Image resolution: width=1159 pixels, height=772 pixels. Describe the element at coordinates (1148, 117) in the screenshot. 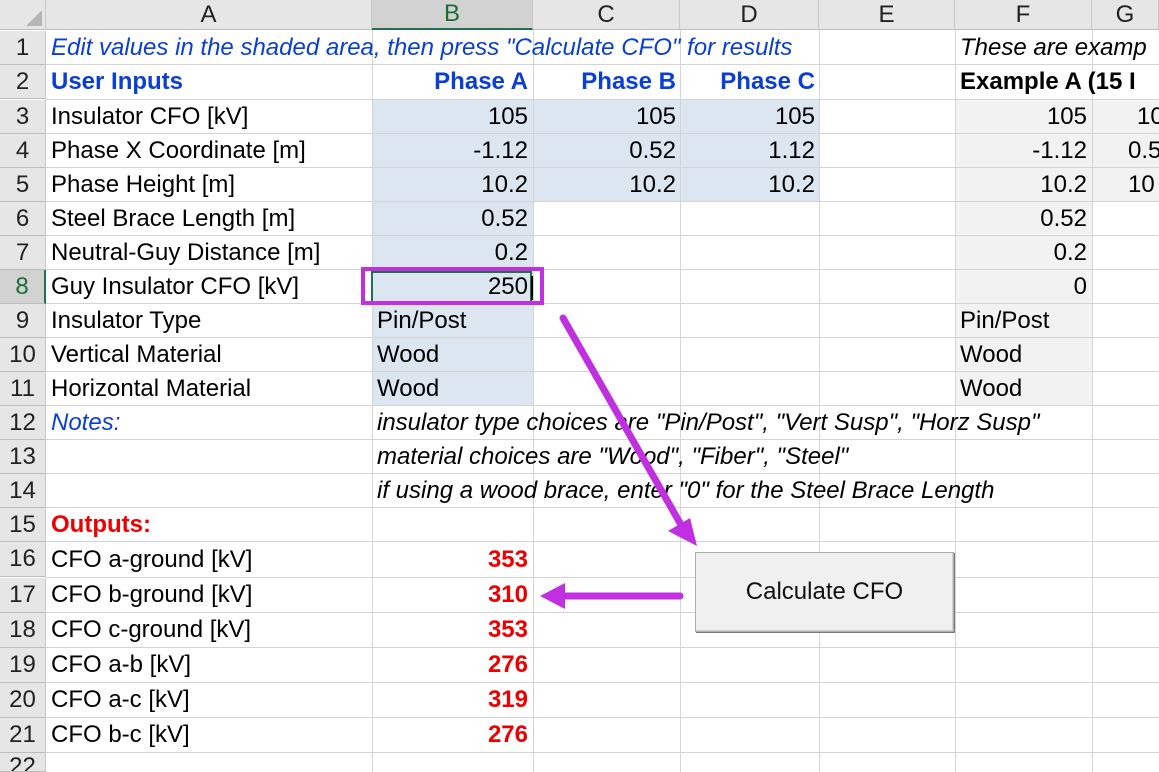

I see `cell-g3: 10` at that location.